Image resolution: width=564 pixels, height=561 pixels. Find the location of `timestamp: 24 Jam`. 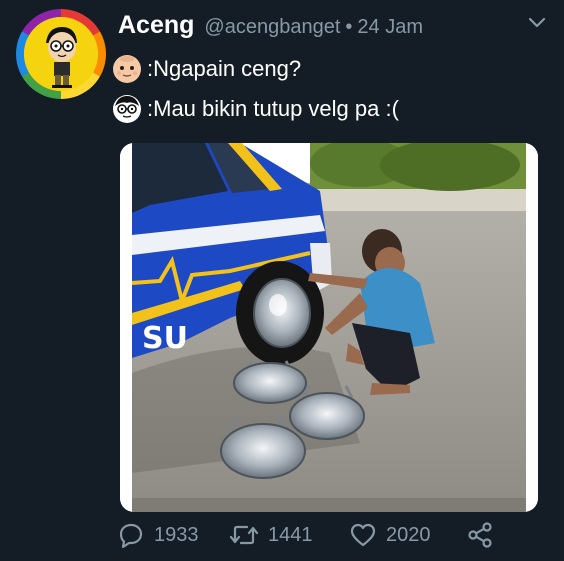

timestamp: 24 Jam is located at coordinates (390, 27).